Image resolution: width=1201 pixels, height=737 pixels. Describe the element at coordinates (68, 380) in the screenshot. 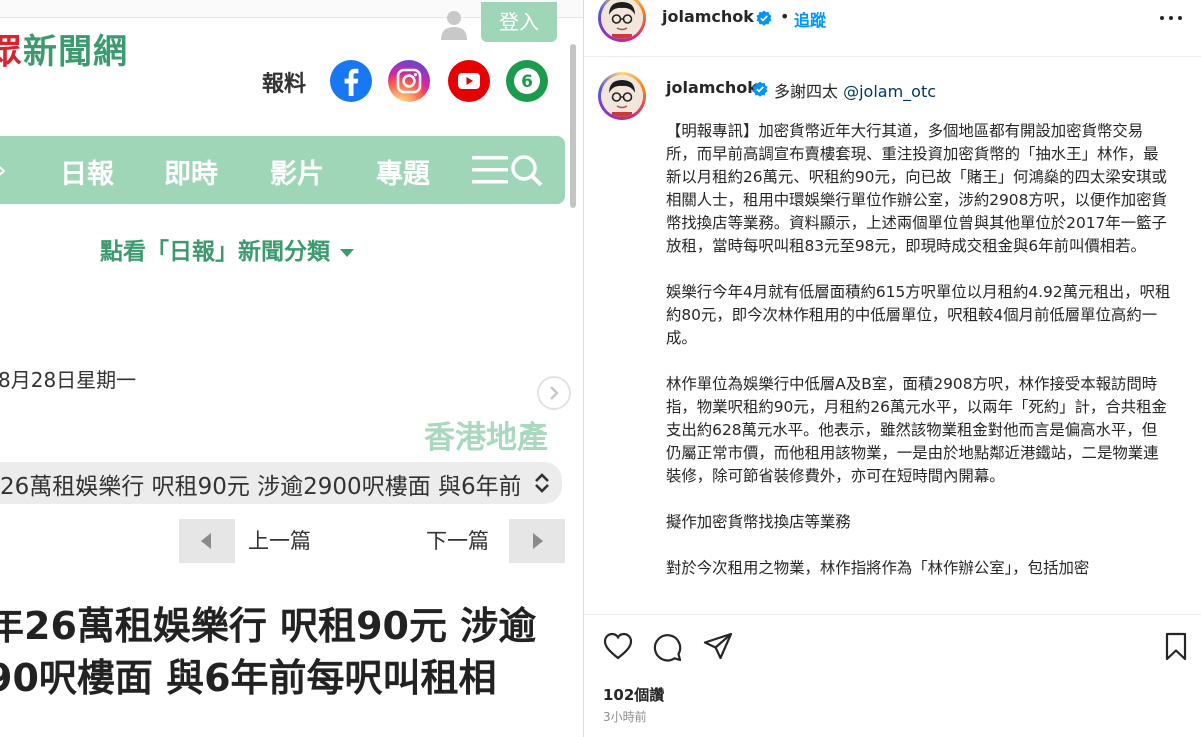

I see `issue-date: 8月28日星期一` at that location.